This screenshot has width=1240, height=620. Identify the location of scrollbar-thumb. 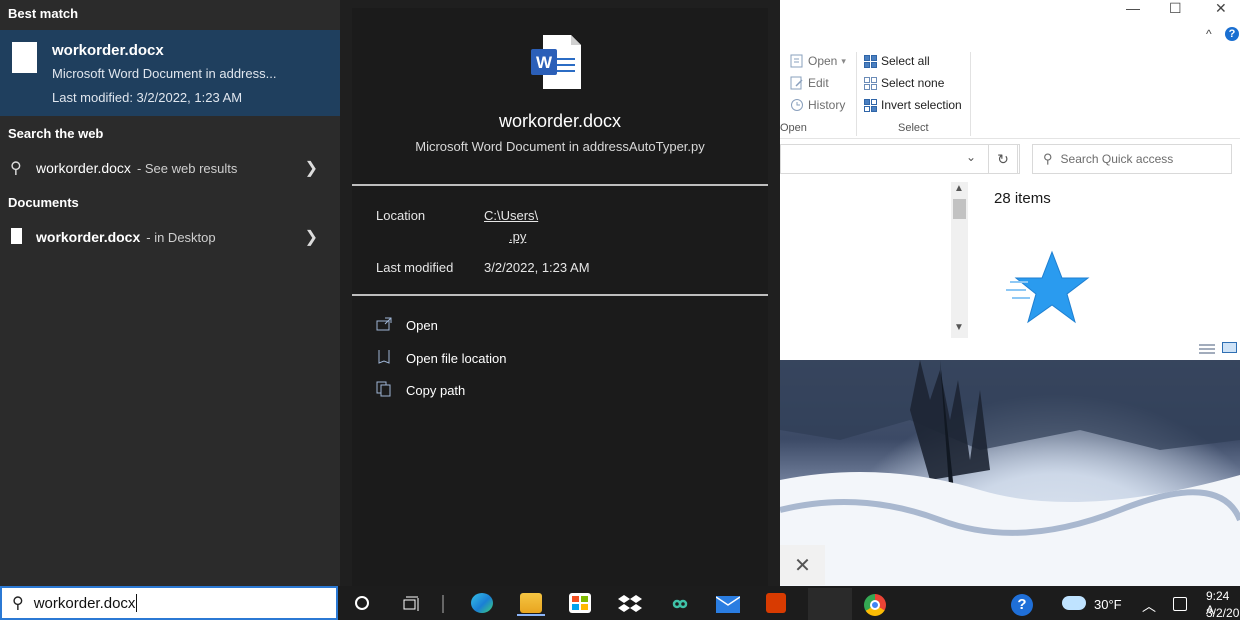
(959, 209).